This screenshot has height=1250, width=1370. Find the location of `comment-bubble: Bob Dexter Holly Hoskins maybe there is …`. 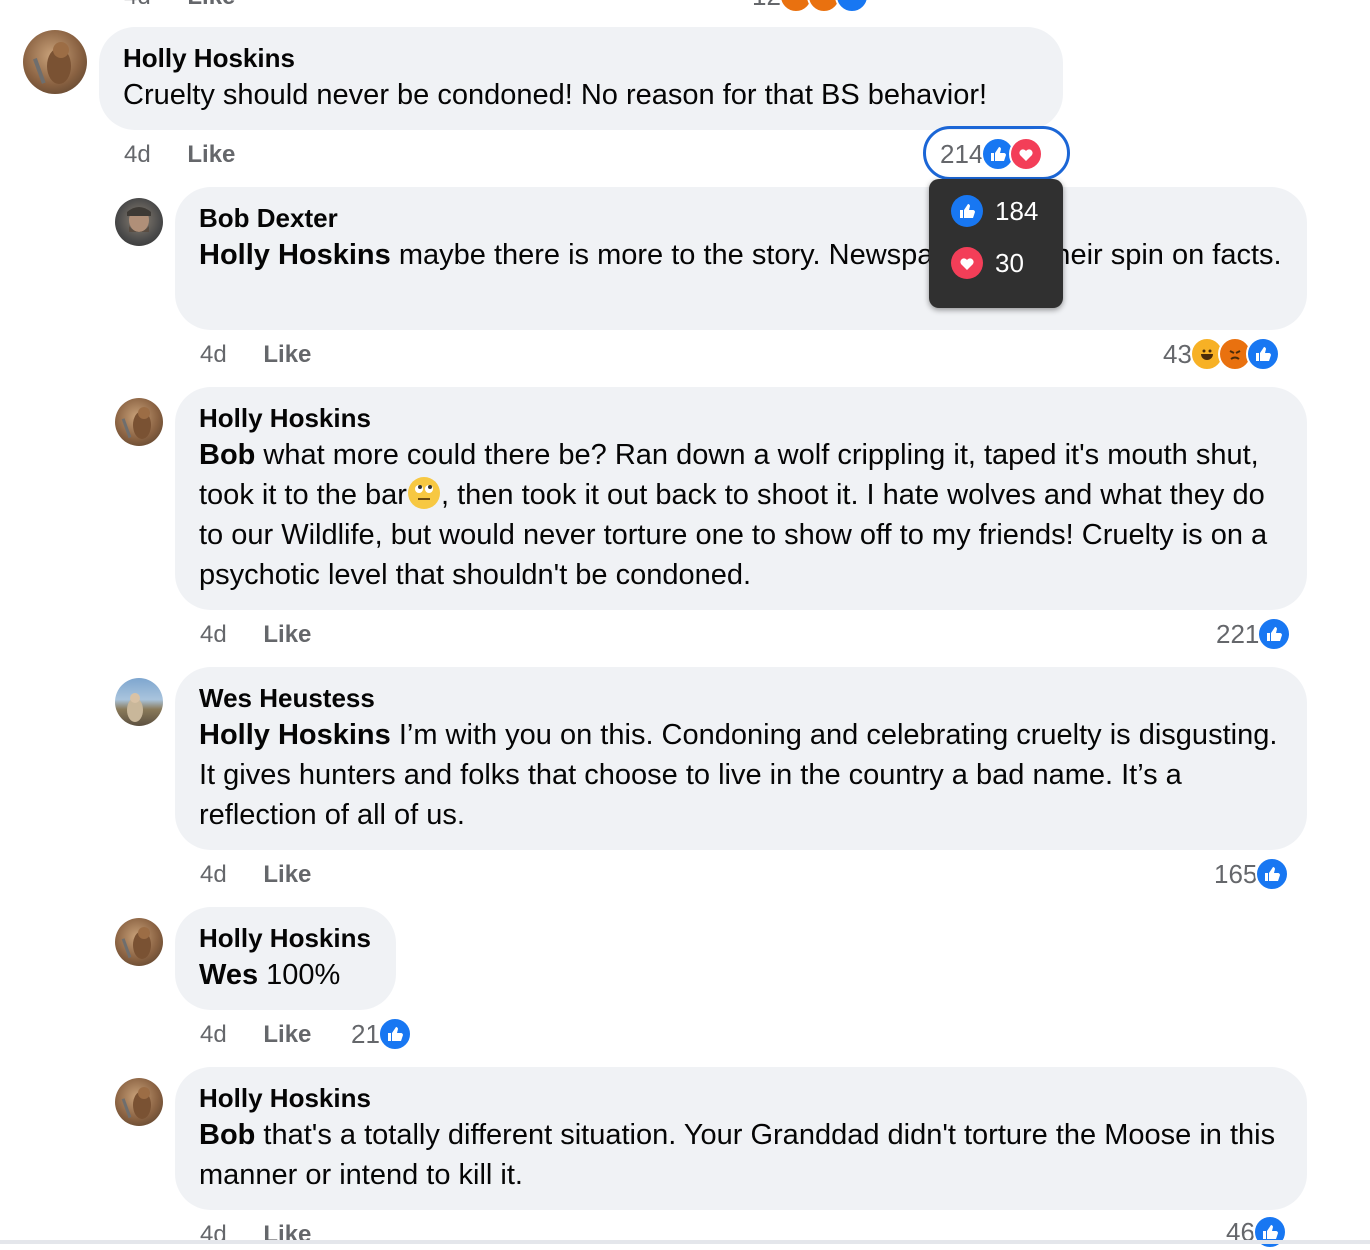

comment-bubble: Bob Dexter Holly Hoskins maybe there is … is located at coordinates (741, 258).